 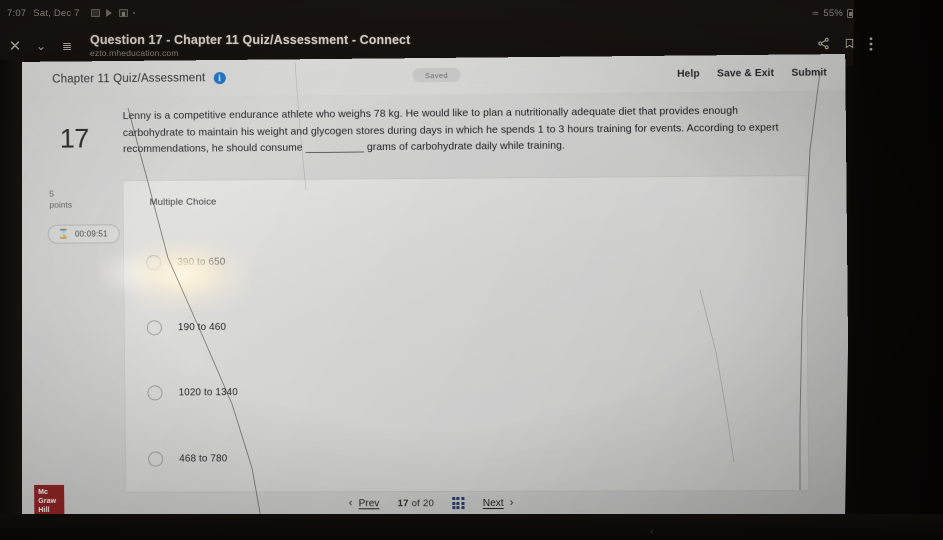 I want to click on points-value: 5, so click(x=52, y=193).